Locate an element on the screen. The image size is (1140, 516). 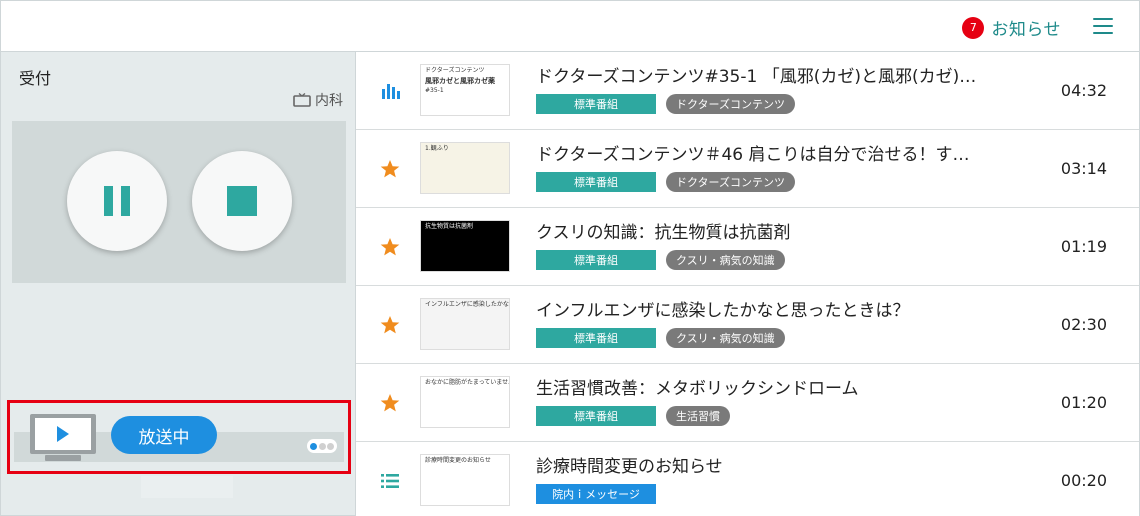
category-tag: 生活習慣 is located at coordinates (698, 416).